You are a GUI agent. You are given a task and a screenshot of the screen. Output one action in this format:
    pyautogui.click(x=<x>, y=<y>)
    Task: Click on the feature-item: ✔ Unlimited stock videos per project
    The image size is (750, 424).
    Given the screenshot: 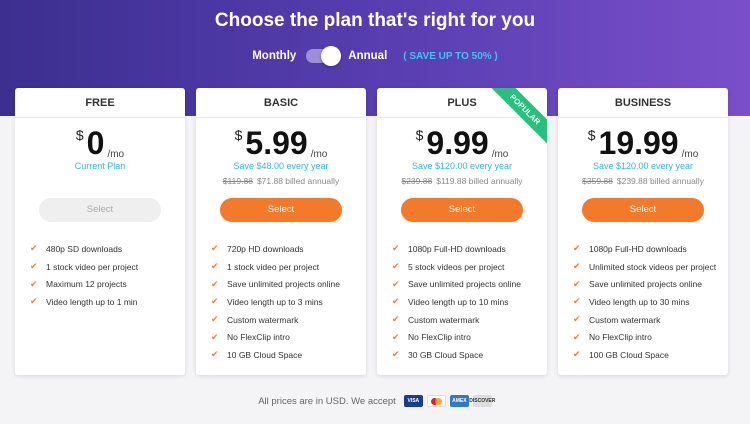 What is the action you would take?
    pyautogui.click(x=645, y=266)
    